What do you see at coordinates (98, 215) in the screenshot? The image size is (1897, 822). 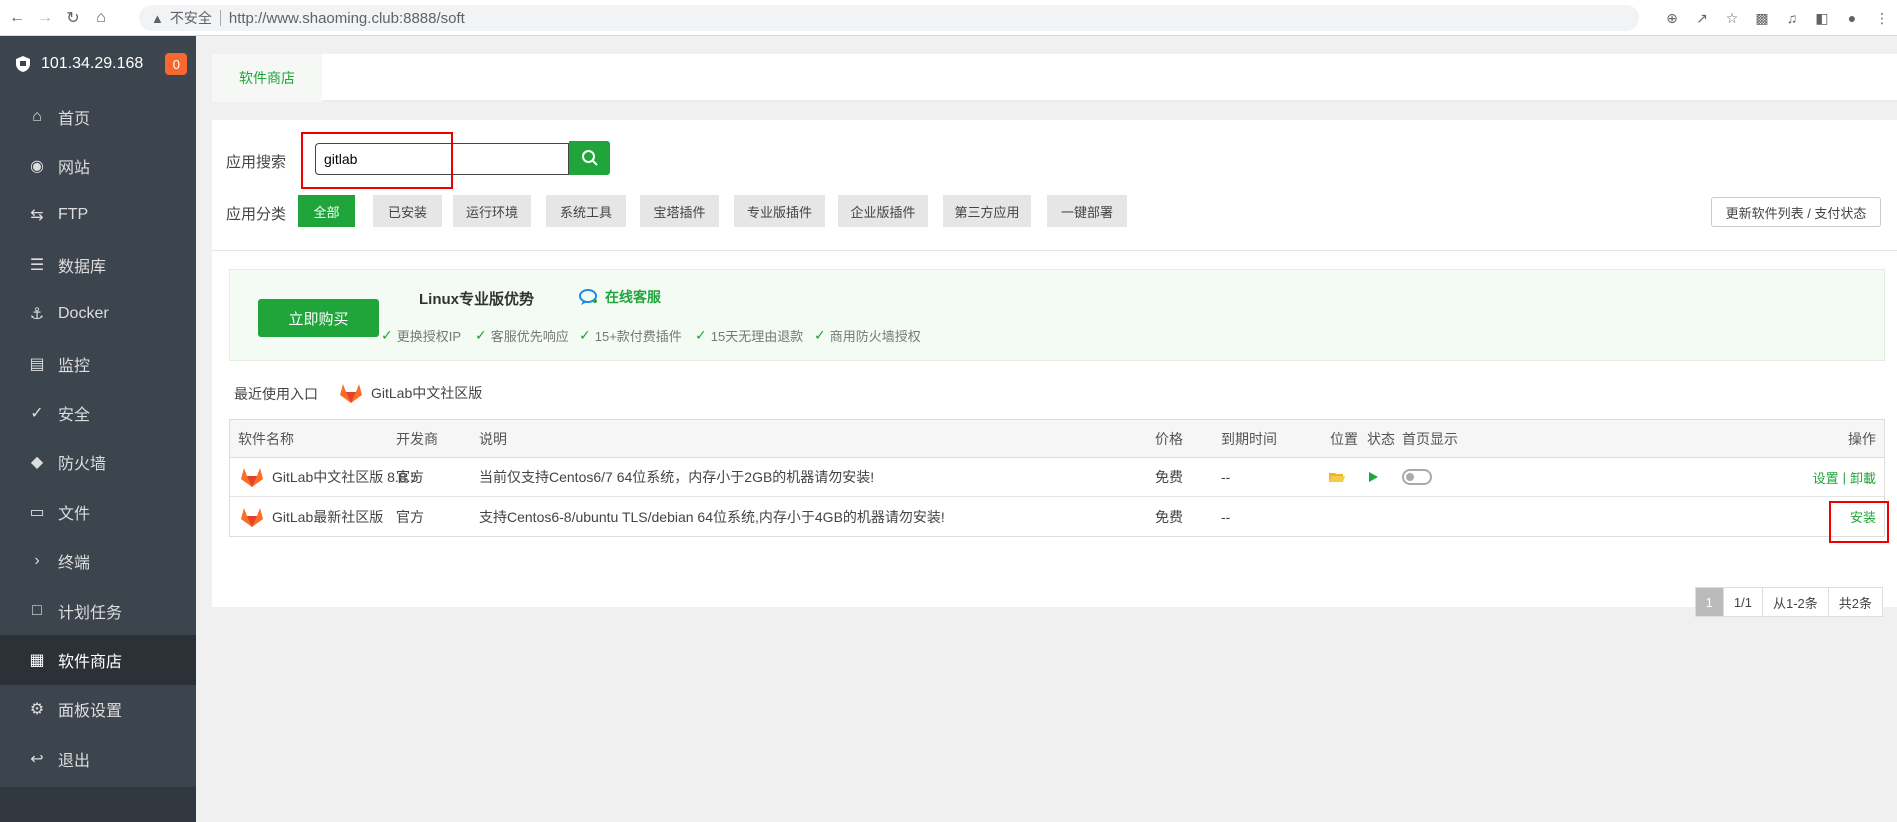 I see `sidebar-item-2: ⇆ FTP` at bounding box center [98, 215].